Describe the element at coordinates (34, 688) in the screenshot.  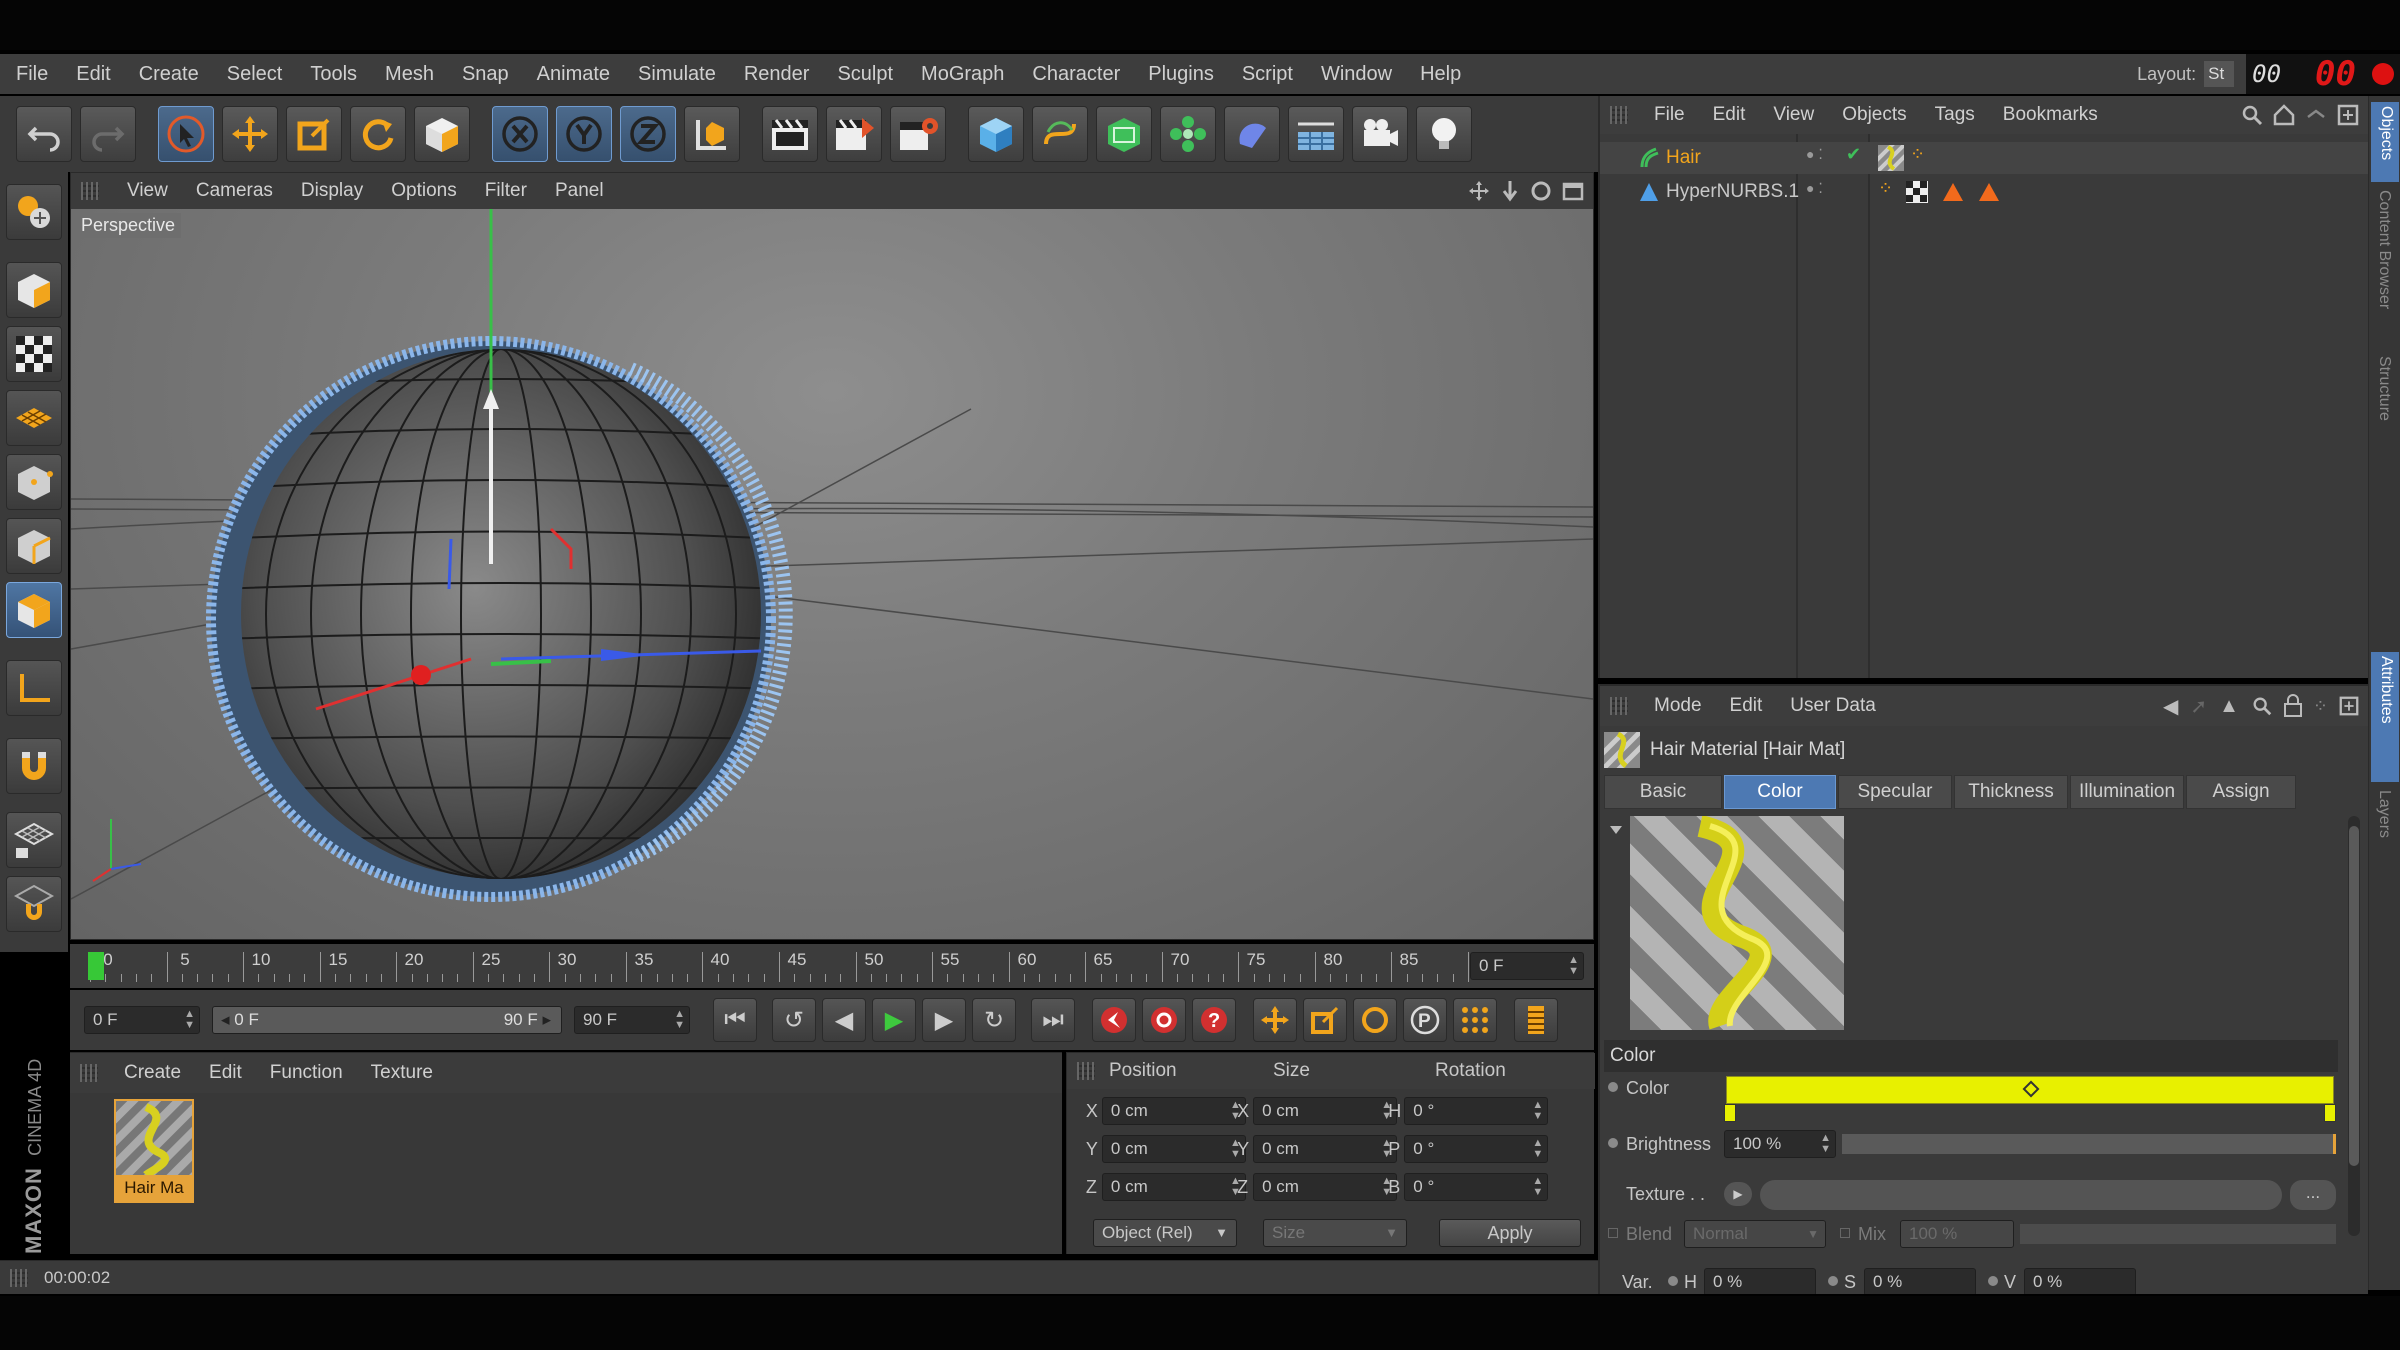
I see `axis-mode-button` at that location.